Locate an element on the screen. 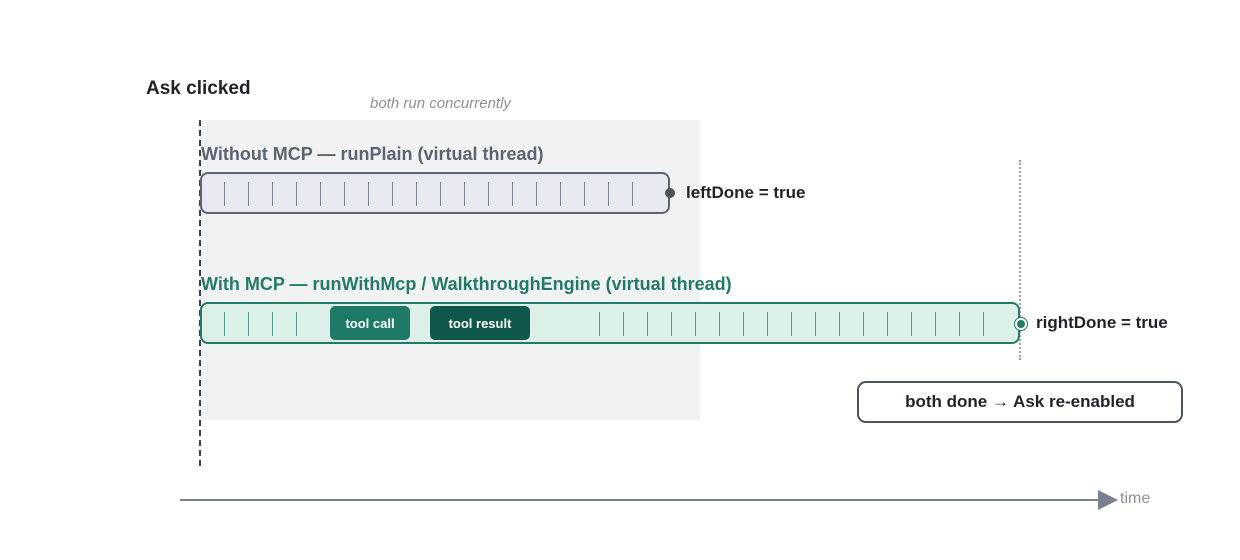  concurrent-label: both run concurrently is located at coordinates (440, 103).